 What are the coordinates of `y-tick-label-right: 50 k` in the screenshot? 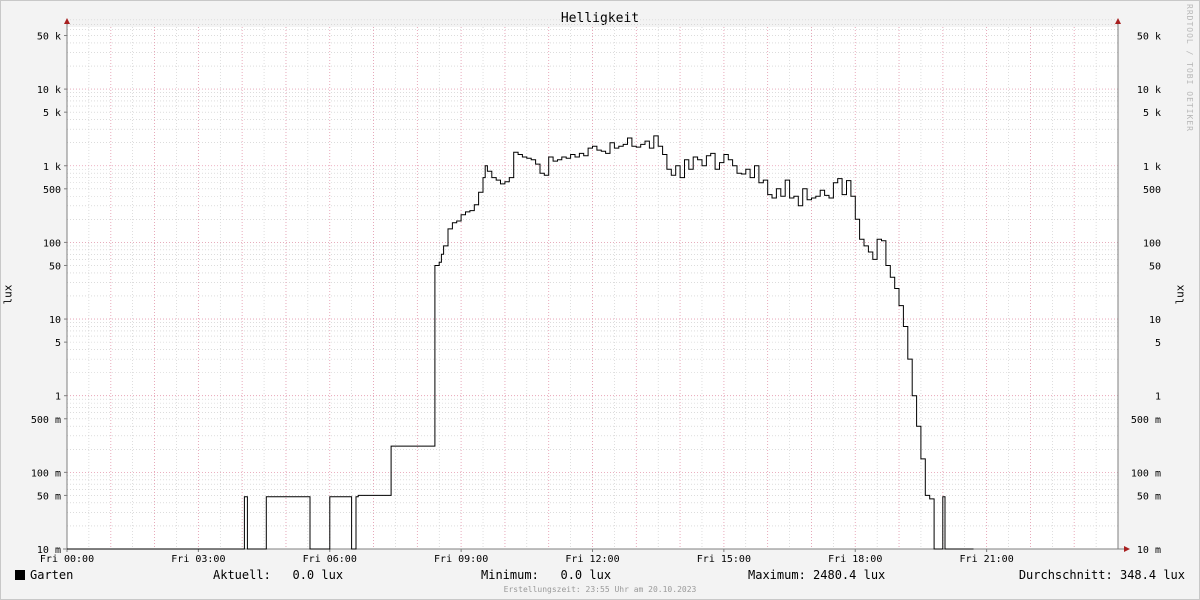 It's located at (1149, 37).